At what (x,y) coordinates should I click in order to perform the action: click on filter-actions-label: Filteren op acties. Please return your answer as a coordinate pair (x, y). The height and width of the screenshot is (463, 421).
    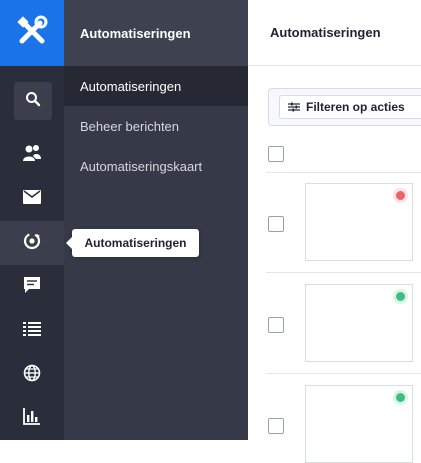
    Looking at the image, I should click on (355, 107).